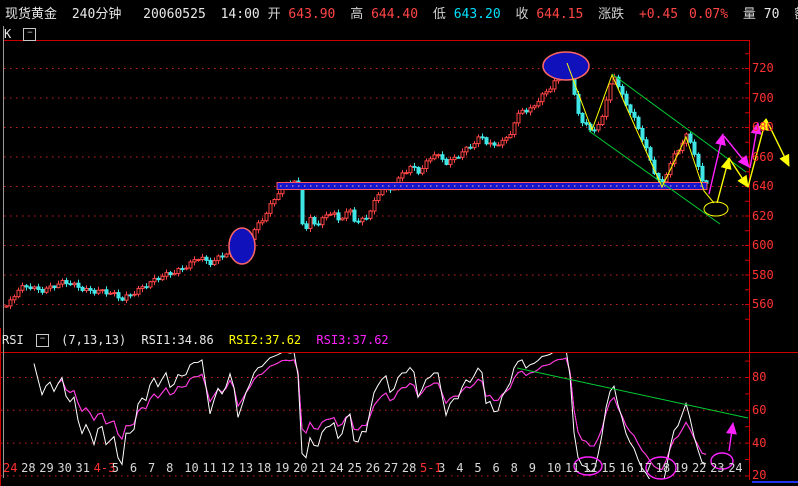  I want to click on date-label: 15, so click(608, 468).